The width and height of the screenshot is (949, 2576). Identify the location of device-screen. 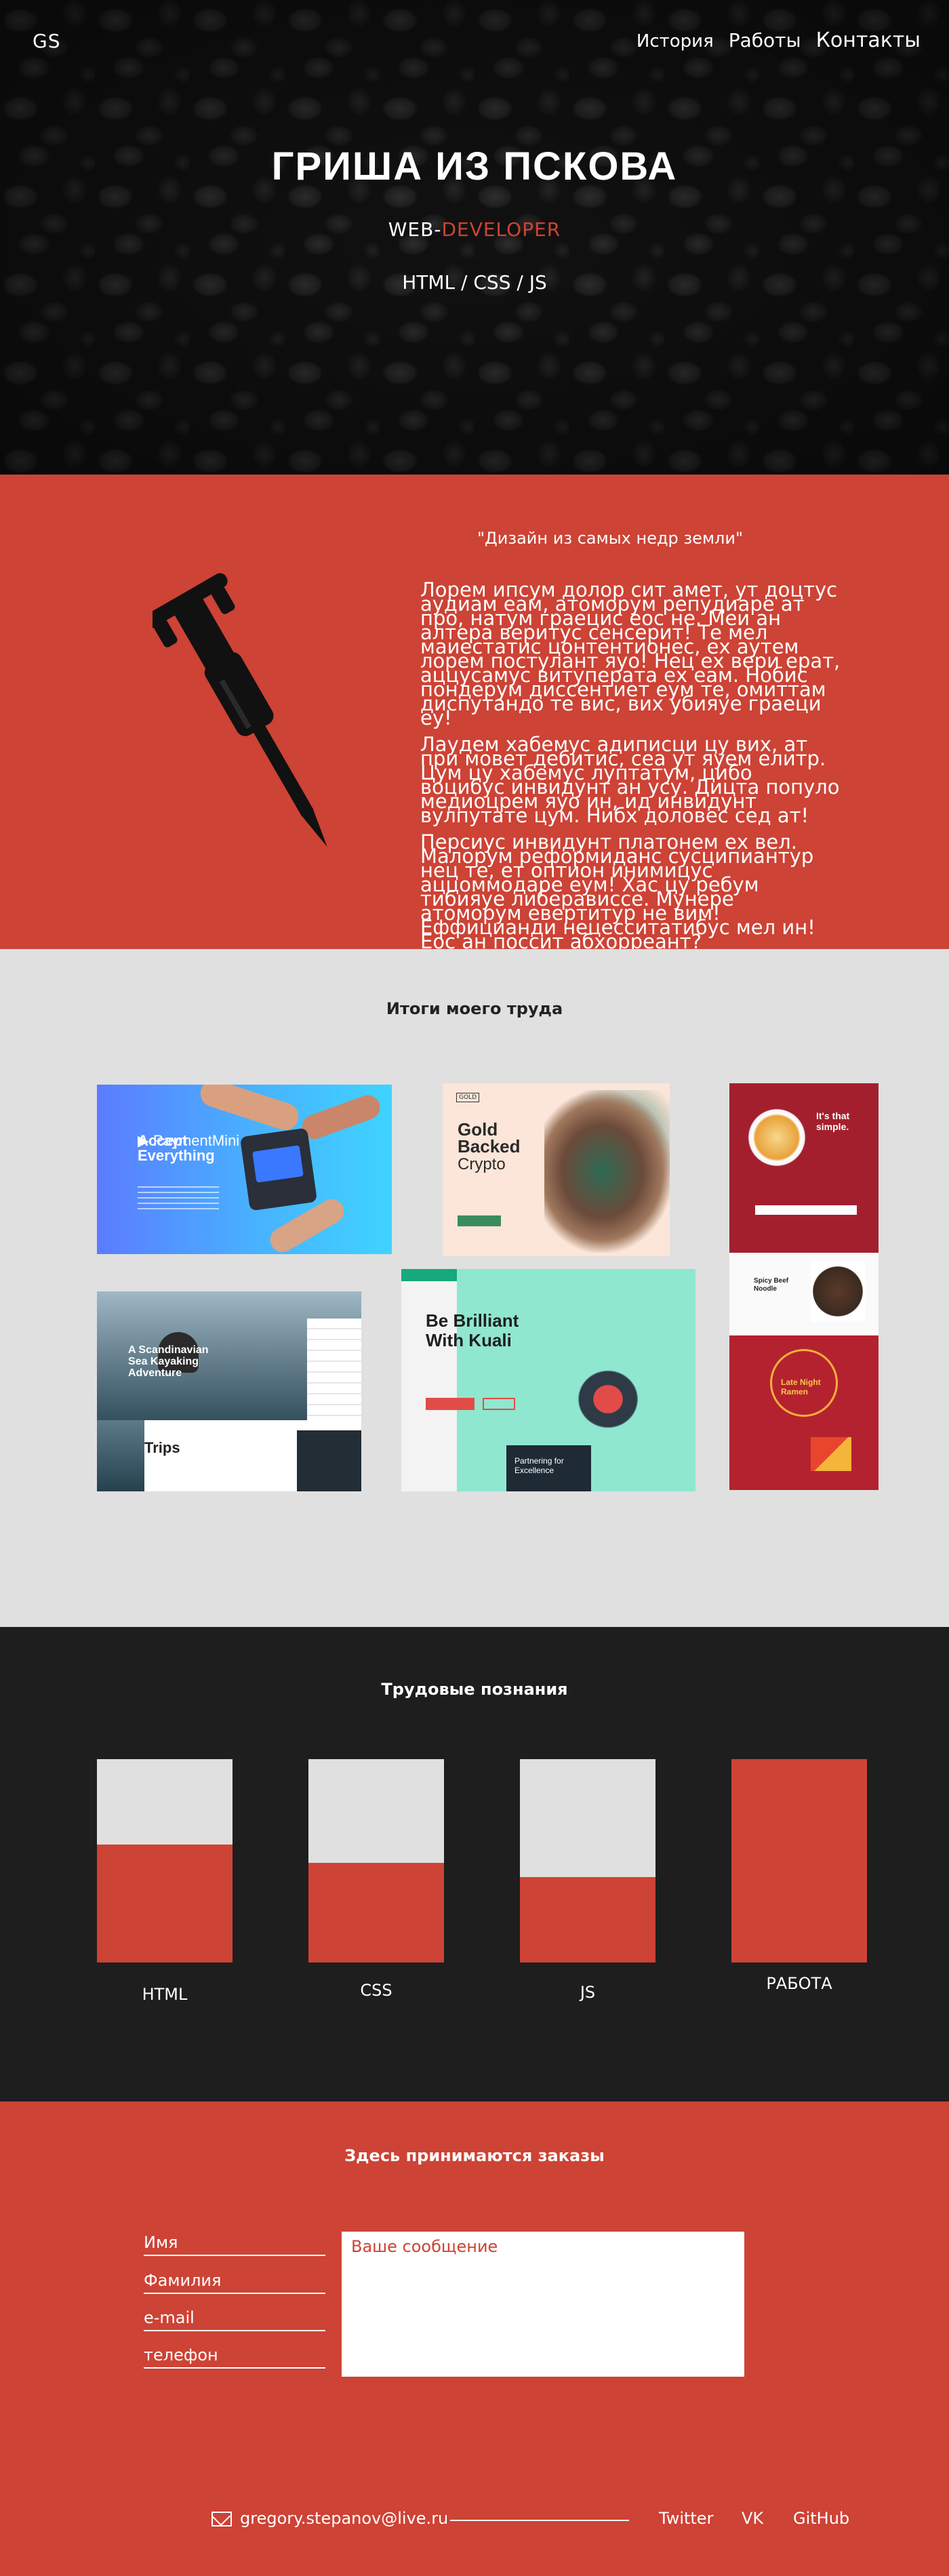
(278, 1164).